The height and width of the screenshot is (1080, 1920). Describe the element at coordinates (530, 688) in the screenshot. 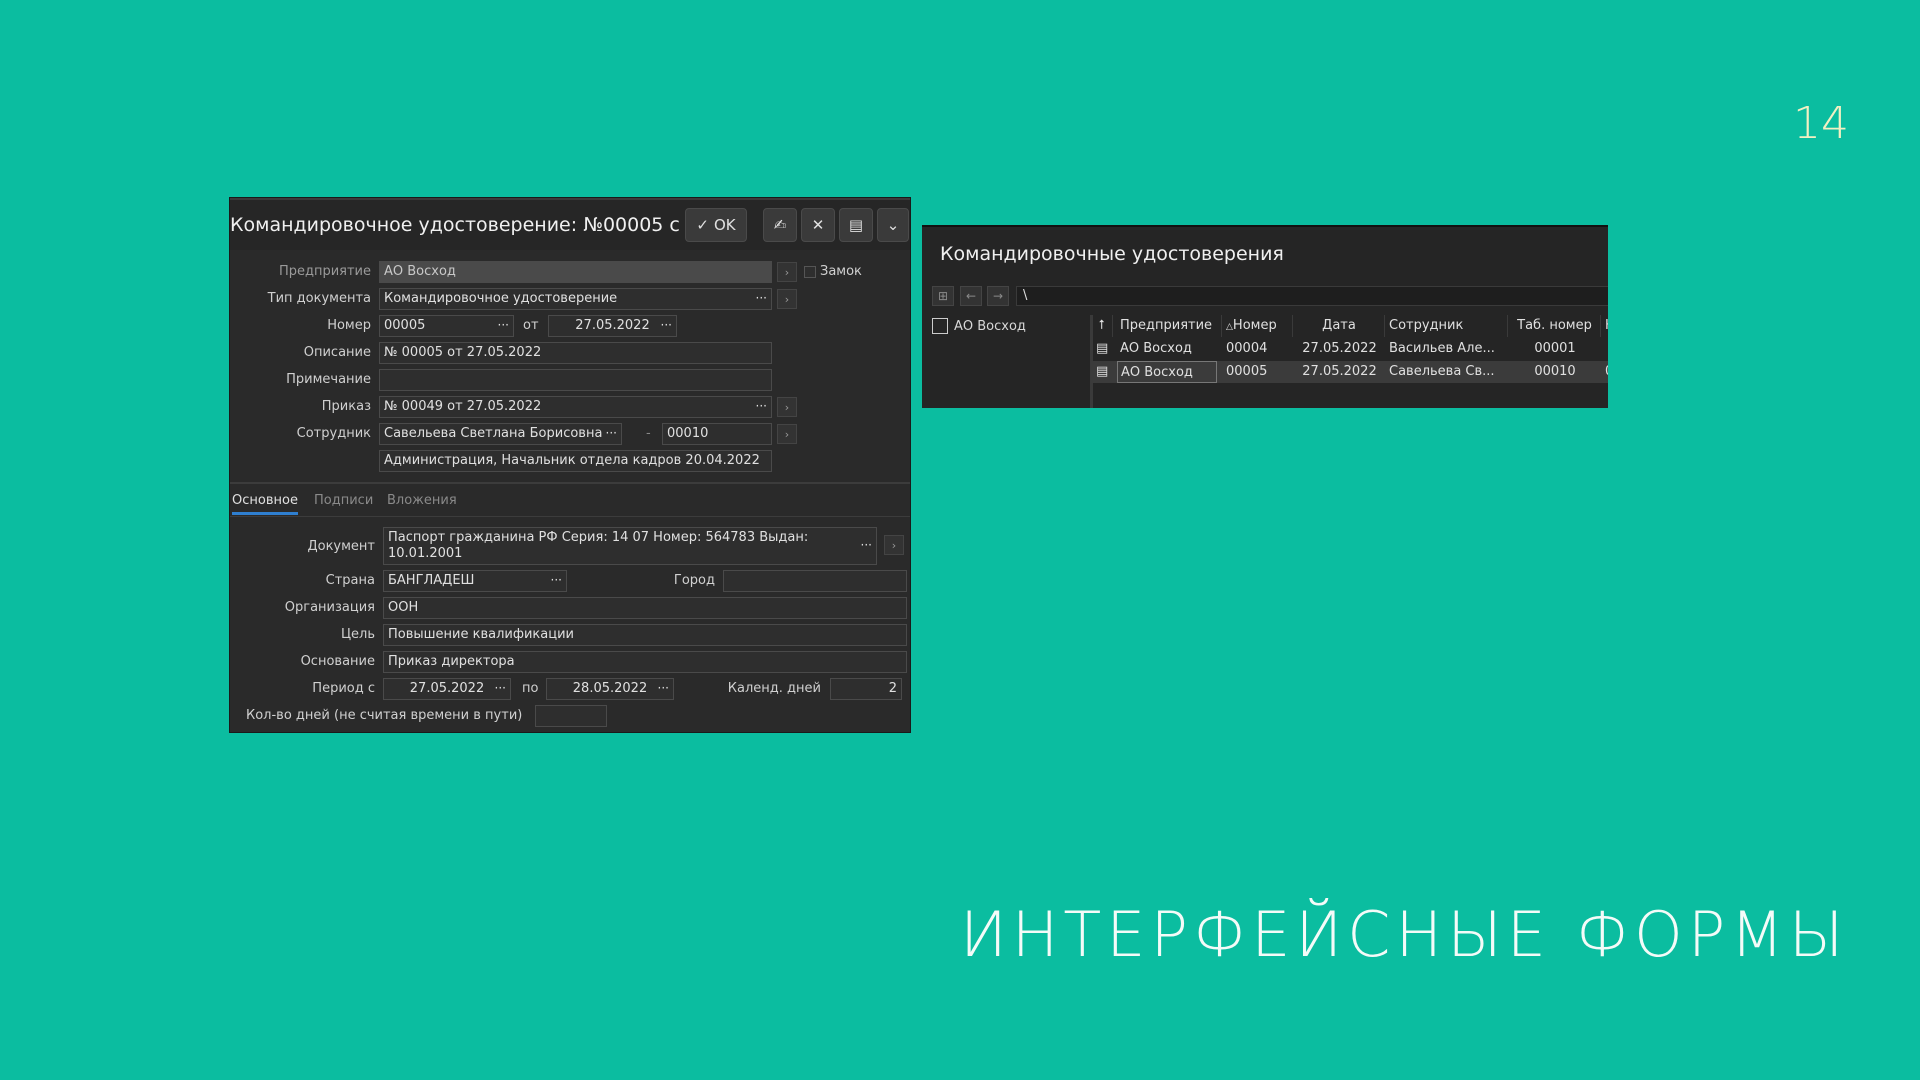

I see `period-to-label: по` at that location.